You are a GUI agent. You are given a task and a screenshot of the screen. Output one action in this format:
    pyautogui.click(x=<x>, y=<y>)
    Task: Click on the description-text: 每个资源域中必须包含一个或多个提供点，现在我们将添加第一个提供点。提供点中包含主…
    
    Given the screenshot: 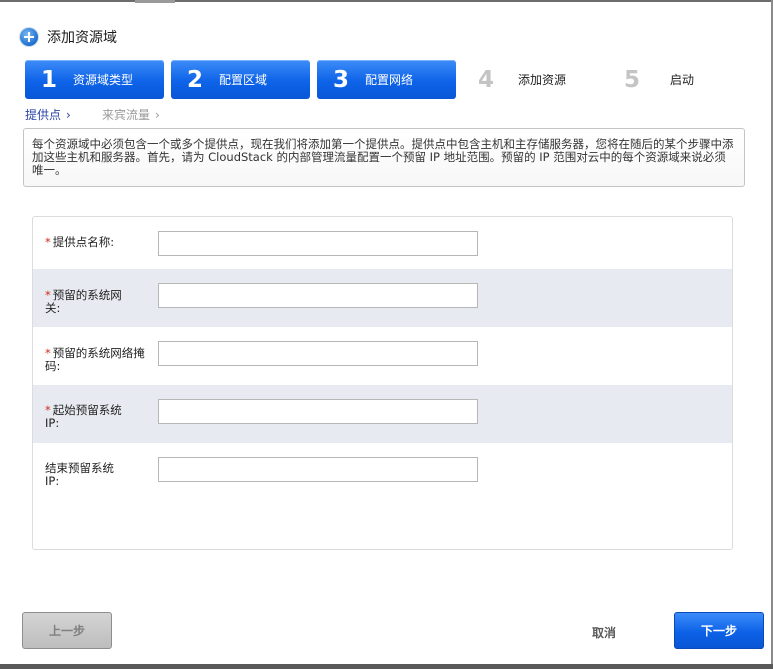 What is the action you would take?
    pyautogui.click(x=383, y=157)
    